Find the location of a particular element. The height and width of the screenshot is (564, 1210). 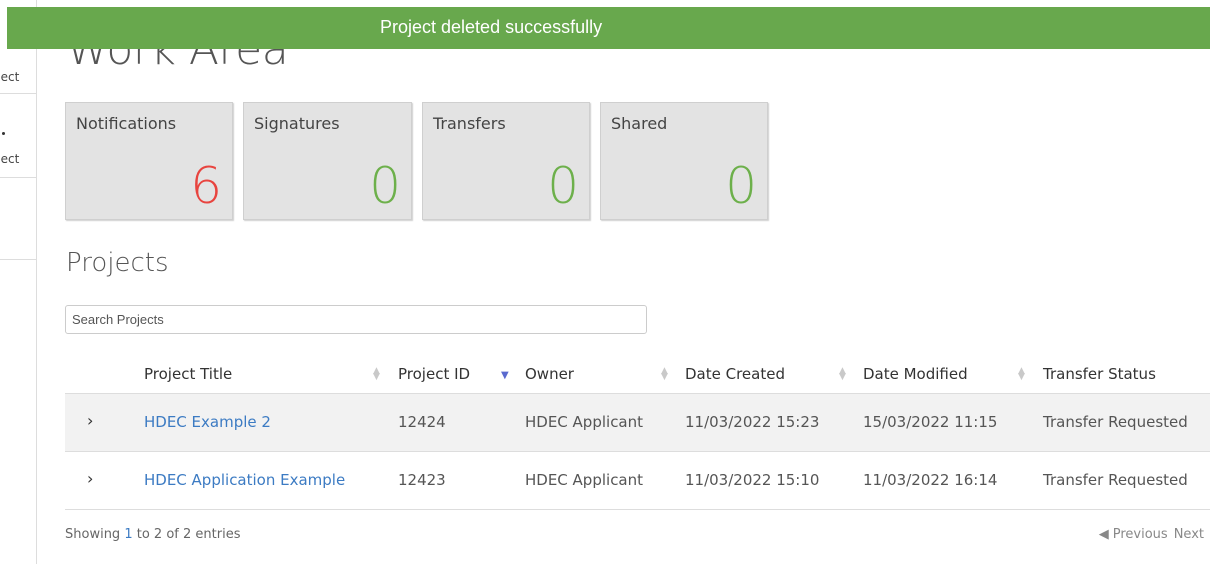

sidebar-item-project: oject is located at coordinates (18, 72).